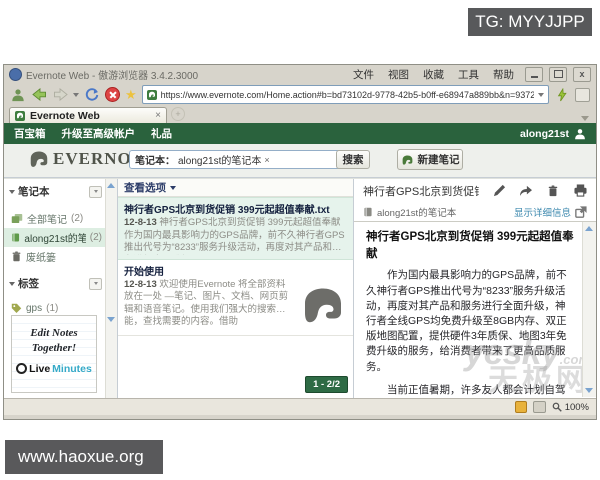 Image resolution: width=600 pixels, height=480 pixels. I want to click on promo-text-line2: Together!, so click(54, 347).